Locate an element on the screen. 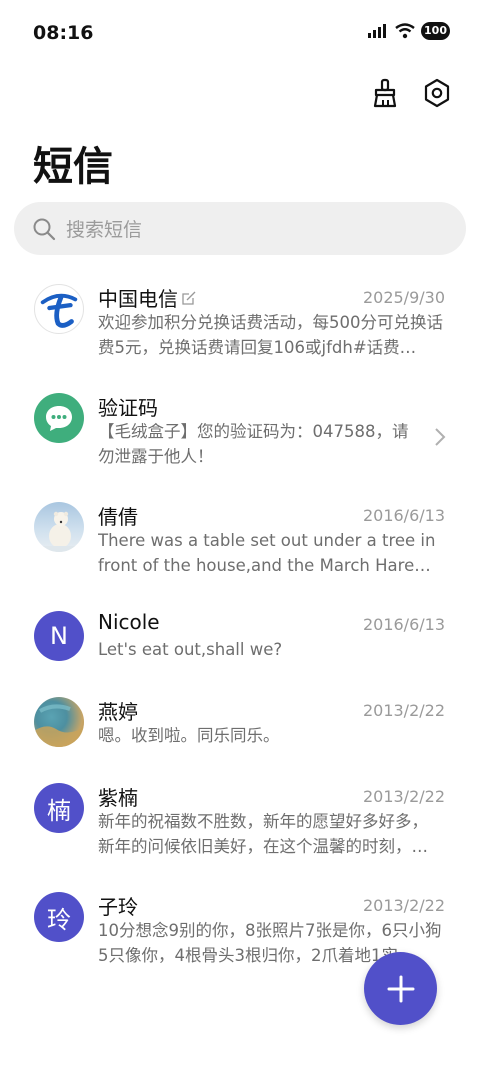 The width and height of the screenshot is (480, 1067). search-placeholder: 搜索短信 is located at coordinates (104, 230).